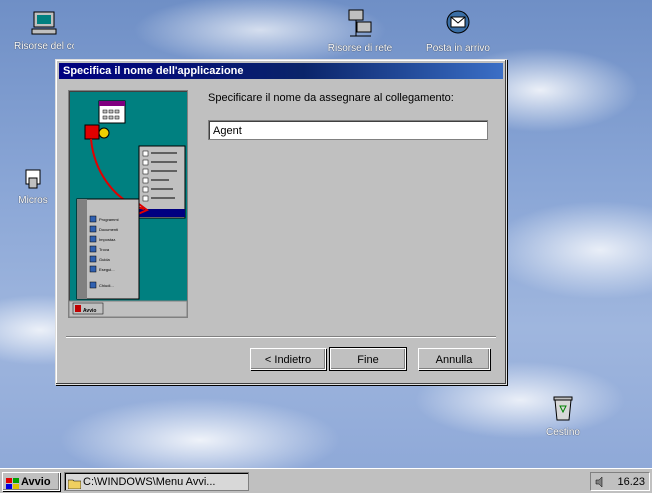  Describe the element at coordinates (74, 483) in the screenshot. I see `folder-icon` at that location.